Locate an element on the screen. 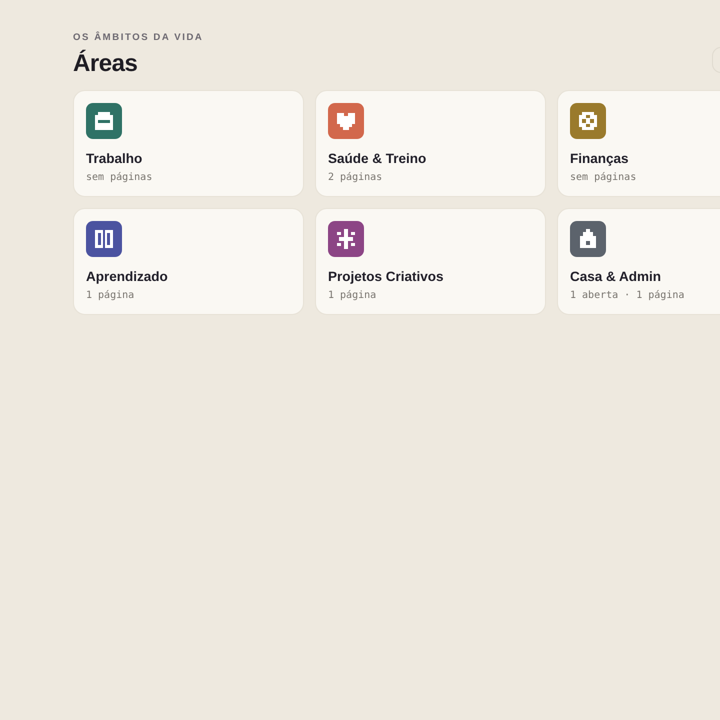  area-name: Aprendizado is located at coordinates (127, 277).